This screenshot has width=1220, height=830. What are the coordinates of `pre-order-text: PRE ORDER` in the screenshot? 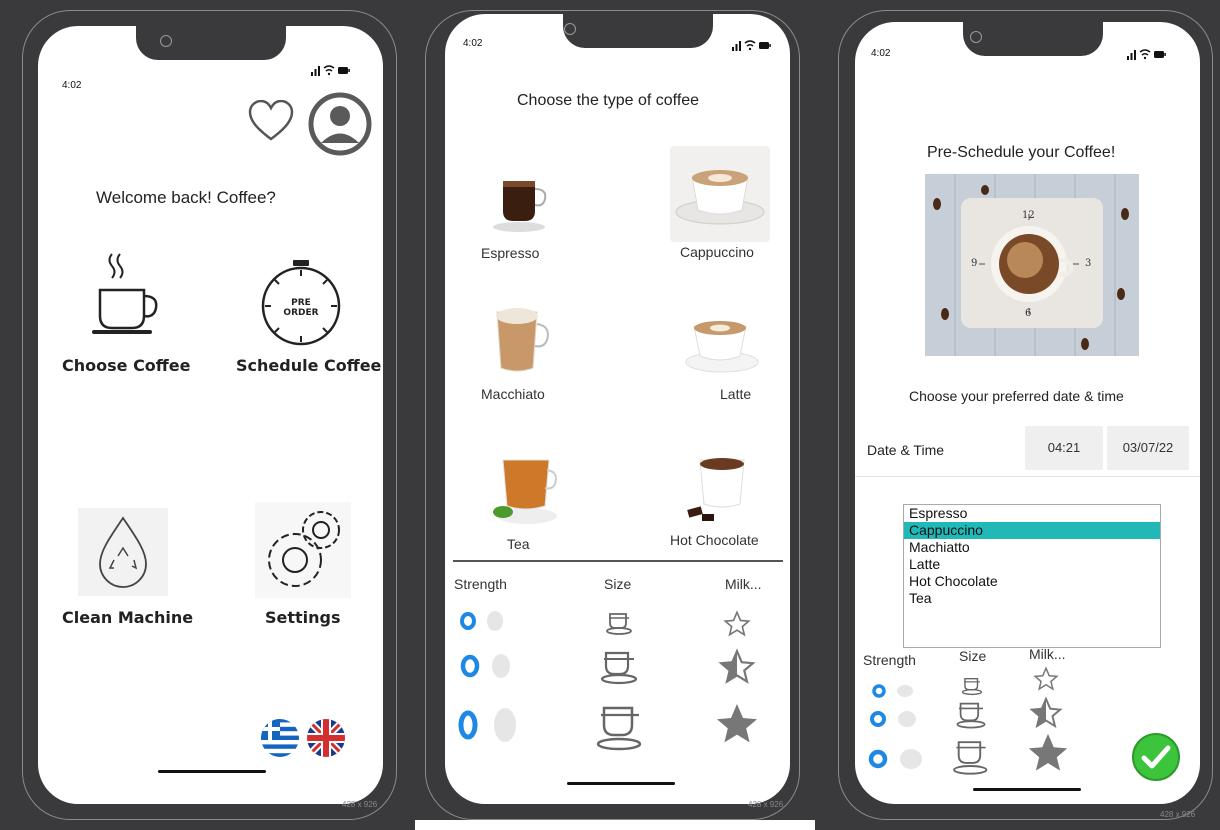 It's located at (301, 308).